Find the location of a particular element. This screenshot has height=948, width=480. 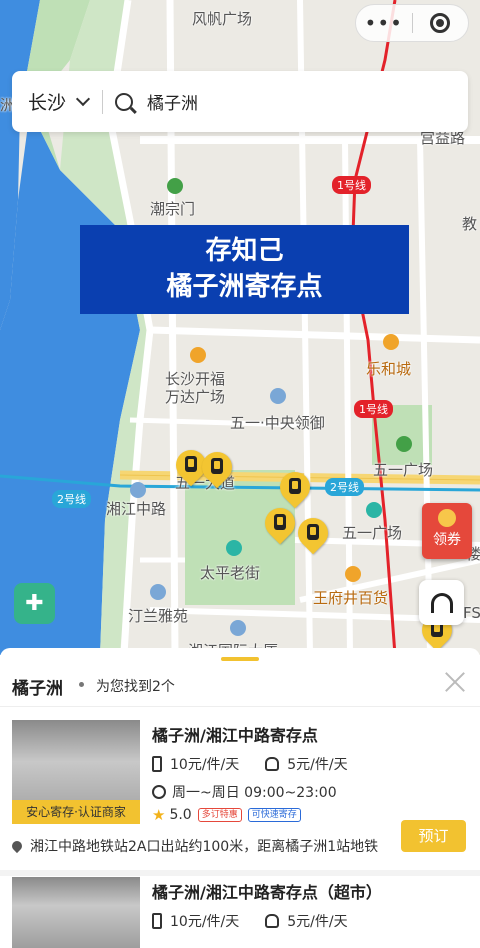

certified-tag: 安心寄存·认证商家 is located at coordinates (76, 812).